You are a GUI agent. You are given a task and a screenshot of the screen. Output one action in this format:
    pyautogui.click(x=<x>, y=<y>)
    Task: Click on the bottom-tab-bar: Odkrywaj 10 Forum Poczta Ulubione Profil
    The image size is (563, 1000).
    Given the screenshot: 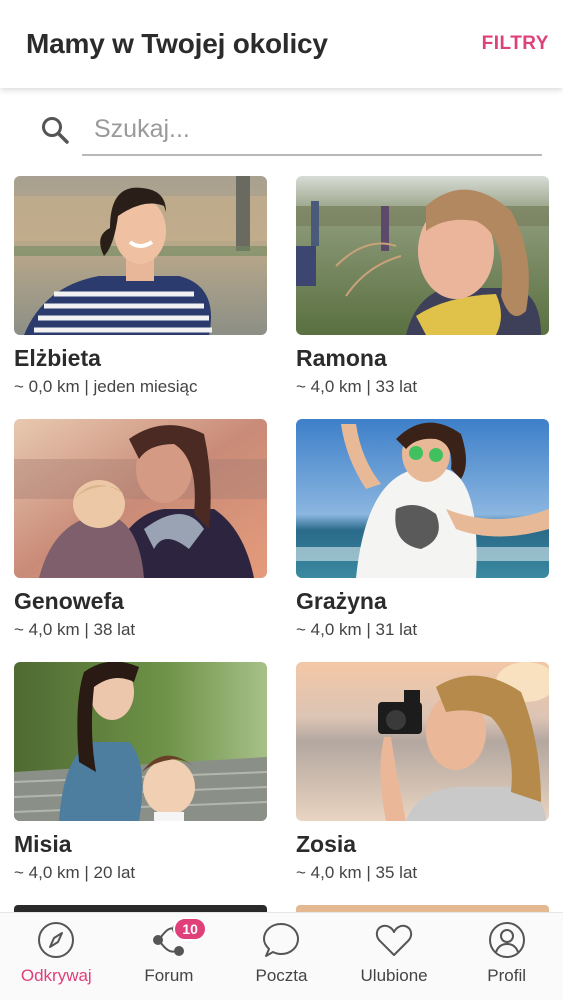 What is the action you would take?
    pyautogui.click(x=281, y=956)
    